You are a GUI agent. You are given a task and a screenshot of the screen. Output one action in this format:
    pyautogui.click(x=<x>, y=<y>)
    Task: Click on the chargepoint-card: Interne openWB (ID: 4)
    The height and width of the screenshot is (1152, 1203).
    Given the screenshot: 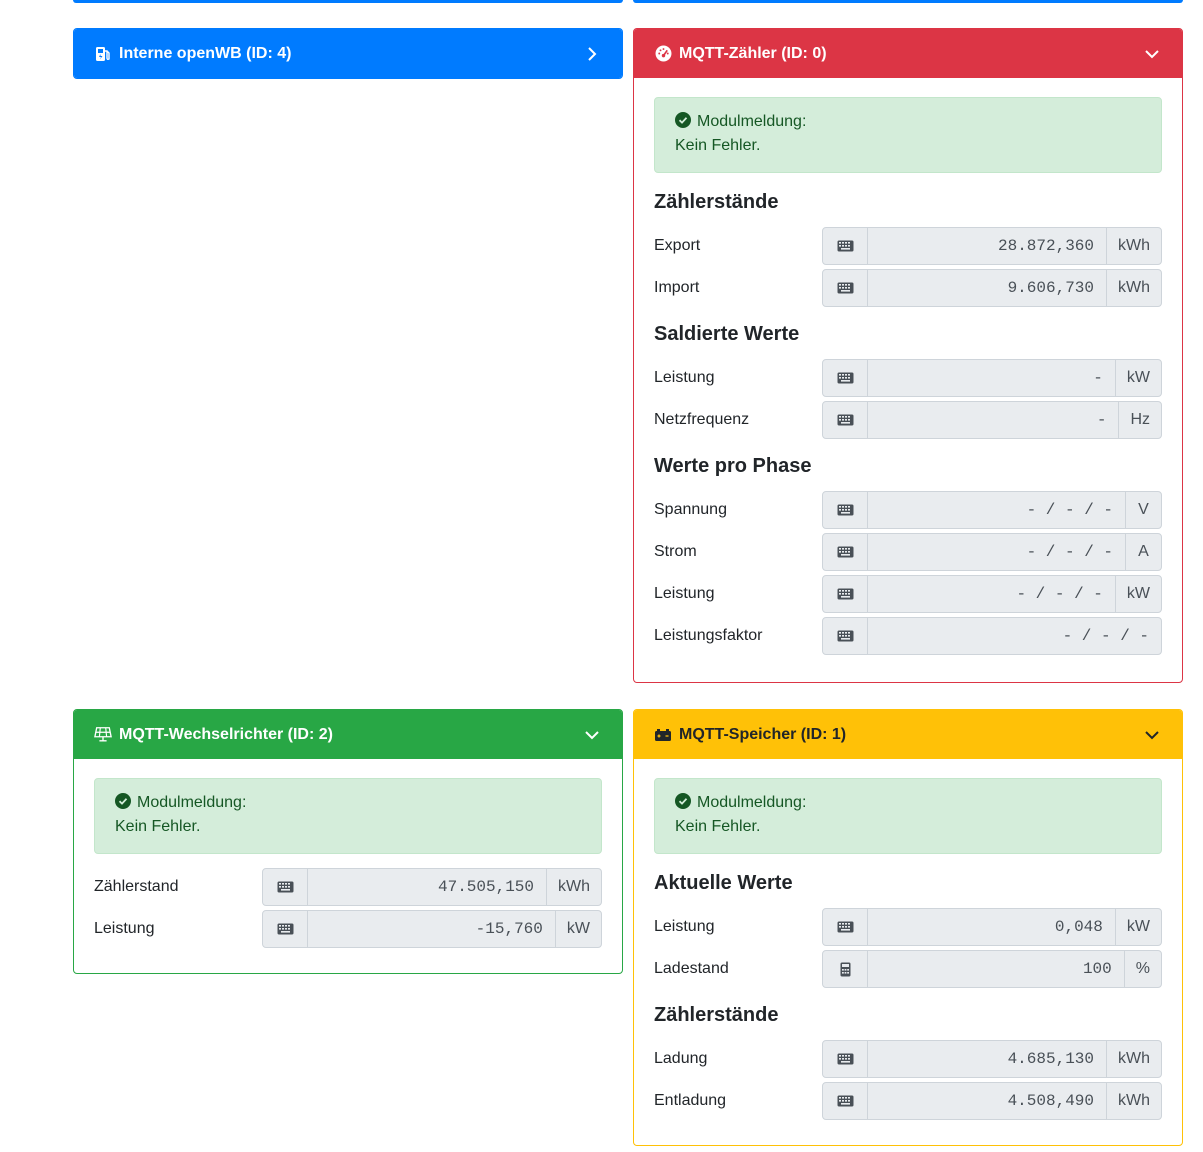 What is the action you would take?
    pyautogui.click(x=348, y=53)
    